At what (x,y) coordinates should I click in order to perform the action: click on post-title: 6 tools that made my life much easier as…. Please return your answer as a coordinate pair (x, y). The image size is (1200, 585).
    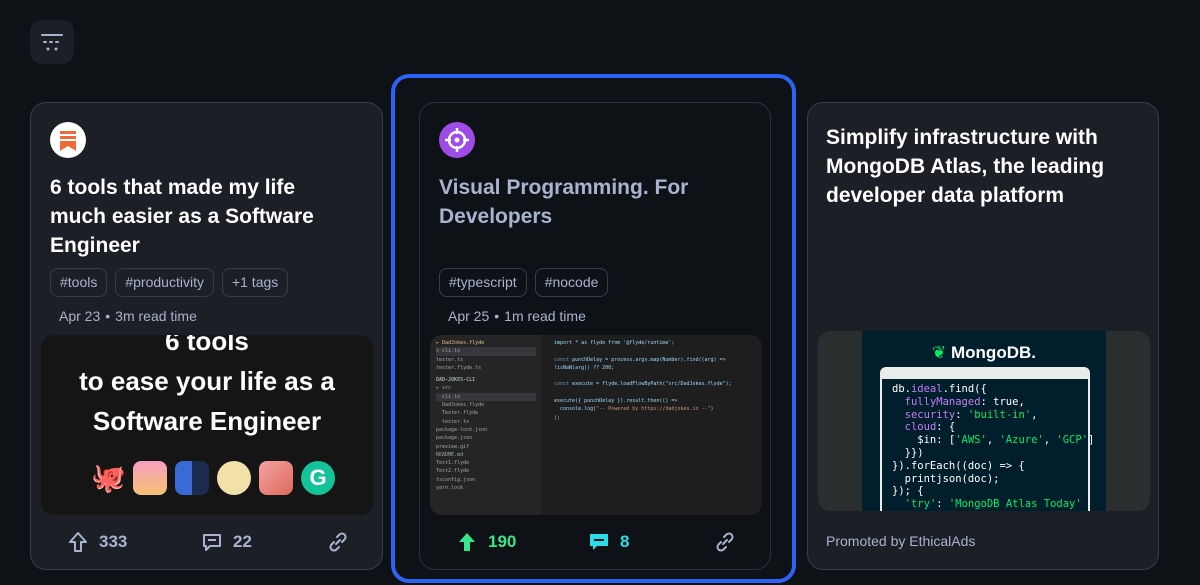
    Looking at the image, I should click on (200, 216).